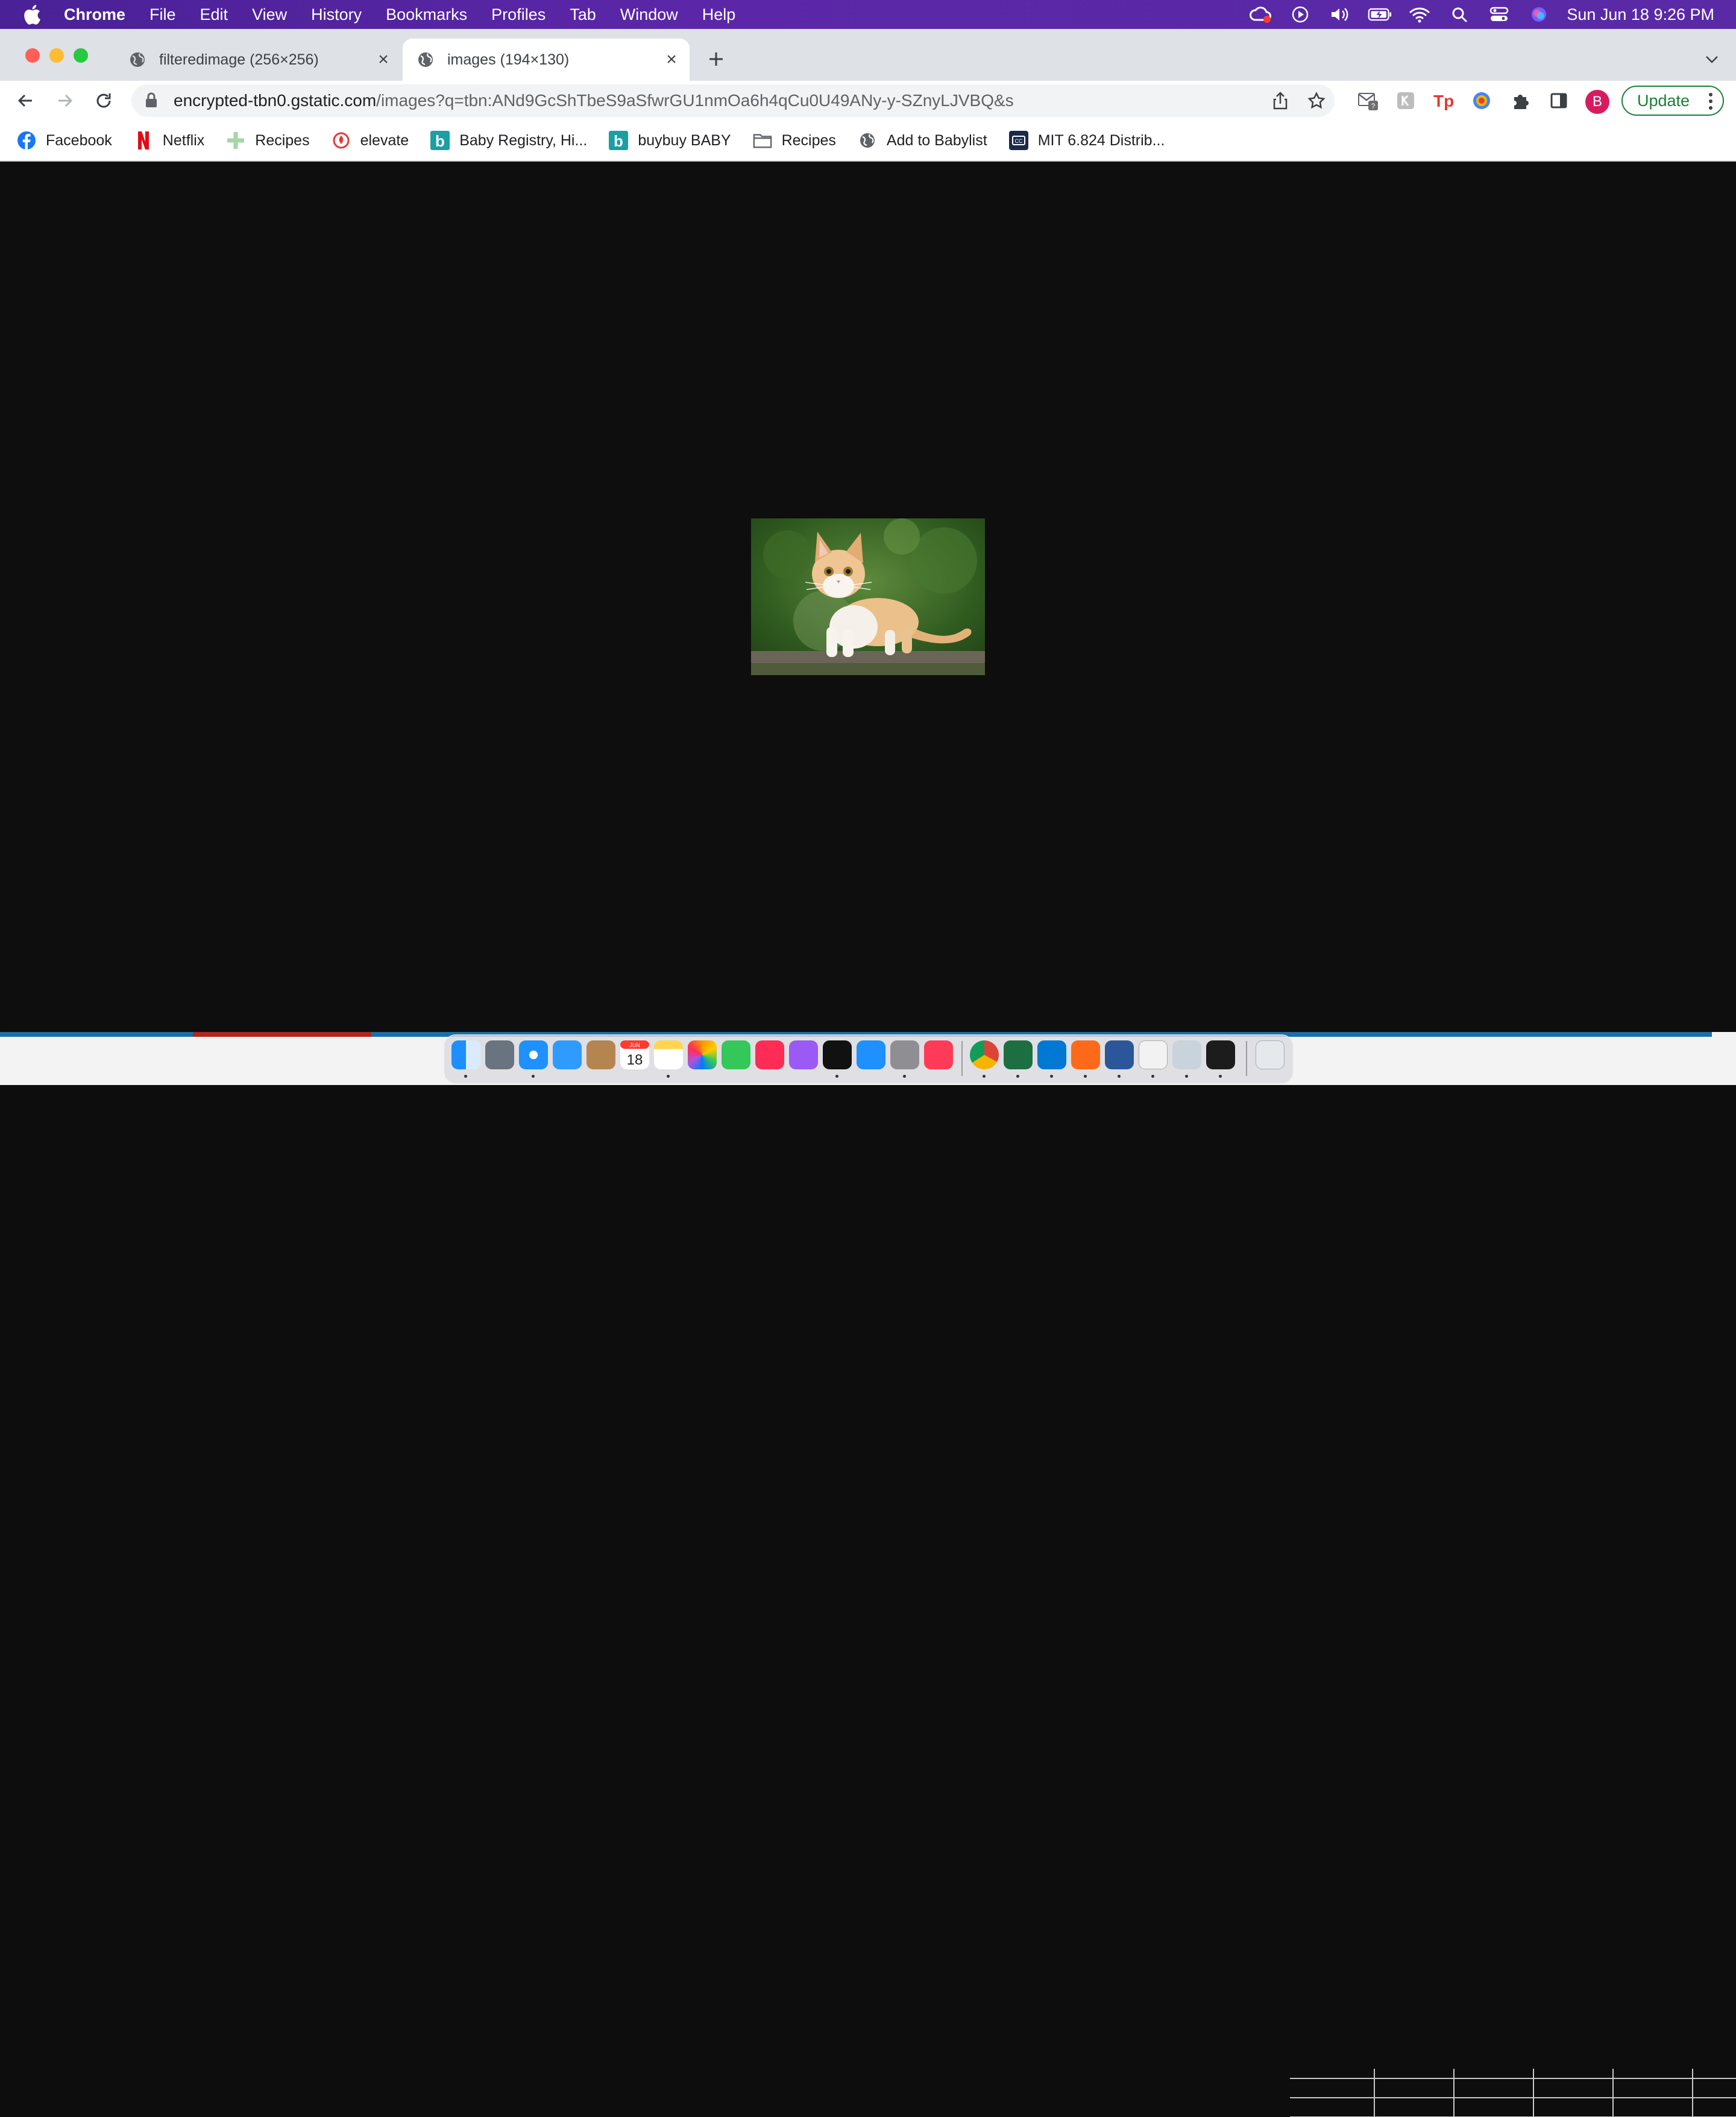 This screenshot has width=1736, height=2117. What do you see at coordinates (32, 14) in the screenshot?
I see `apple-menu-icon` at bounding box center [32, 14].